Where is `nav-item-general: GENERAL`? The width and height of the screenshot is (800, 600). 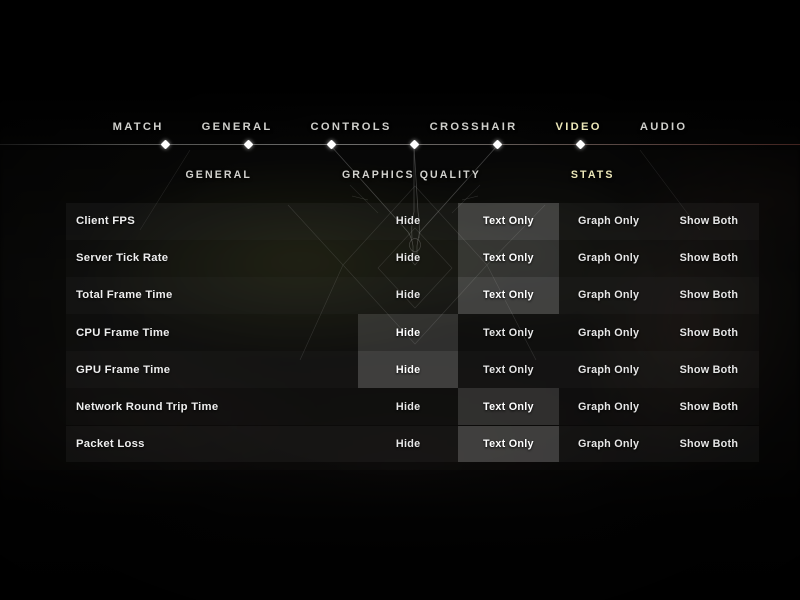
nav-item-general: GENERAL is located at coordinates (237, 127).